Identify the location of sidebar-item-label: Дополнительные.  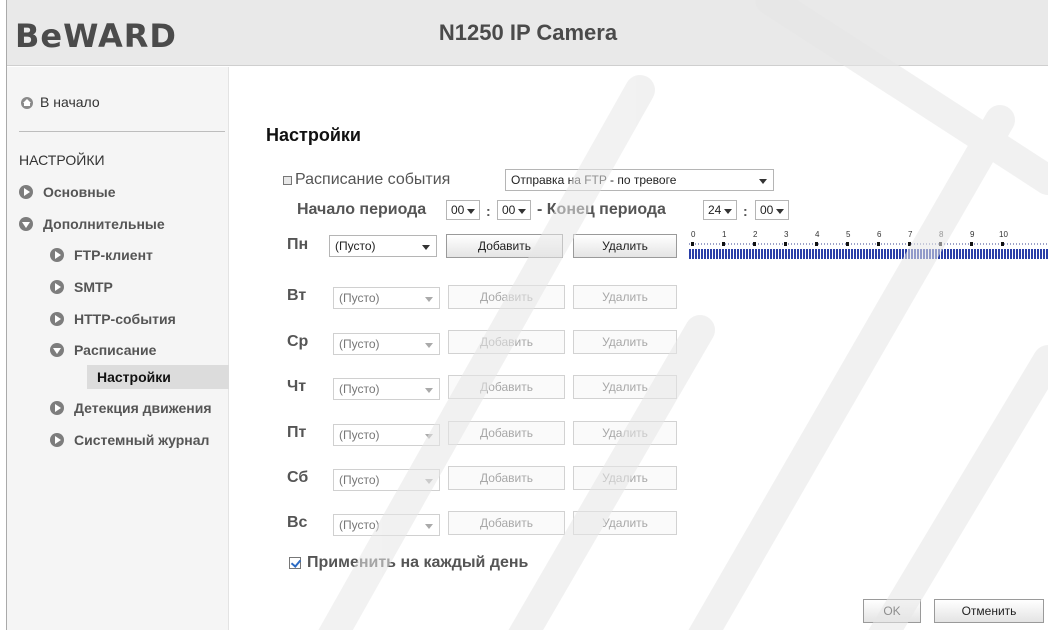
(104, 224).